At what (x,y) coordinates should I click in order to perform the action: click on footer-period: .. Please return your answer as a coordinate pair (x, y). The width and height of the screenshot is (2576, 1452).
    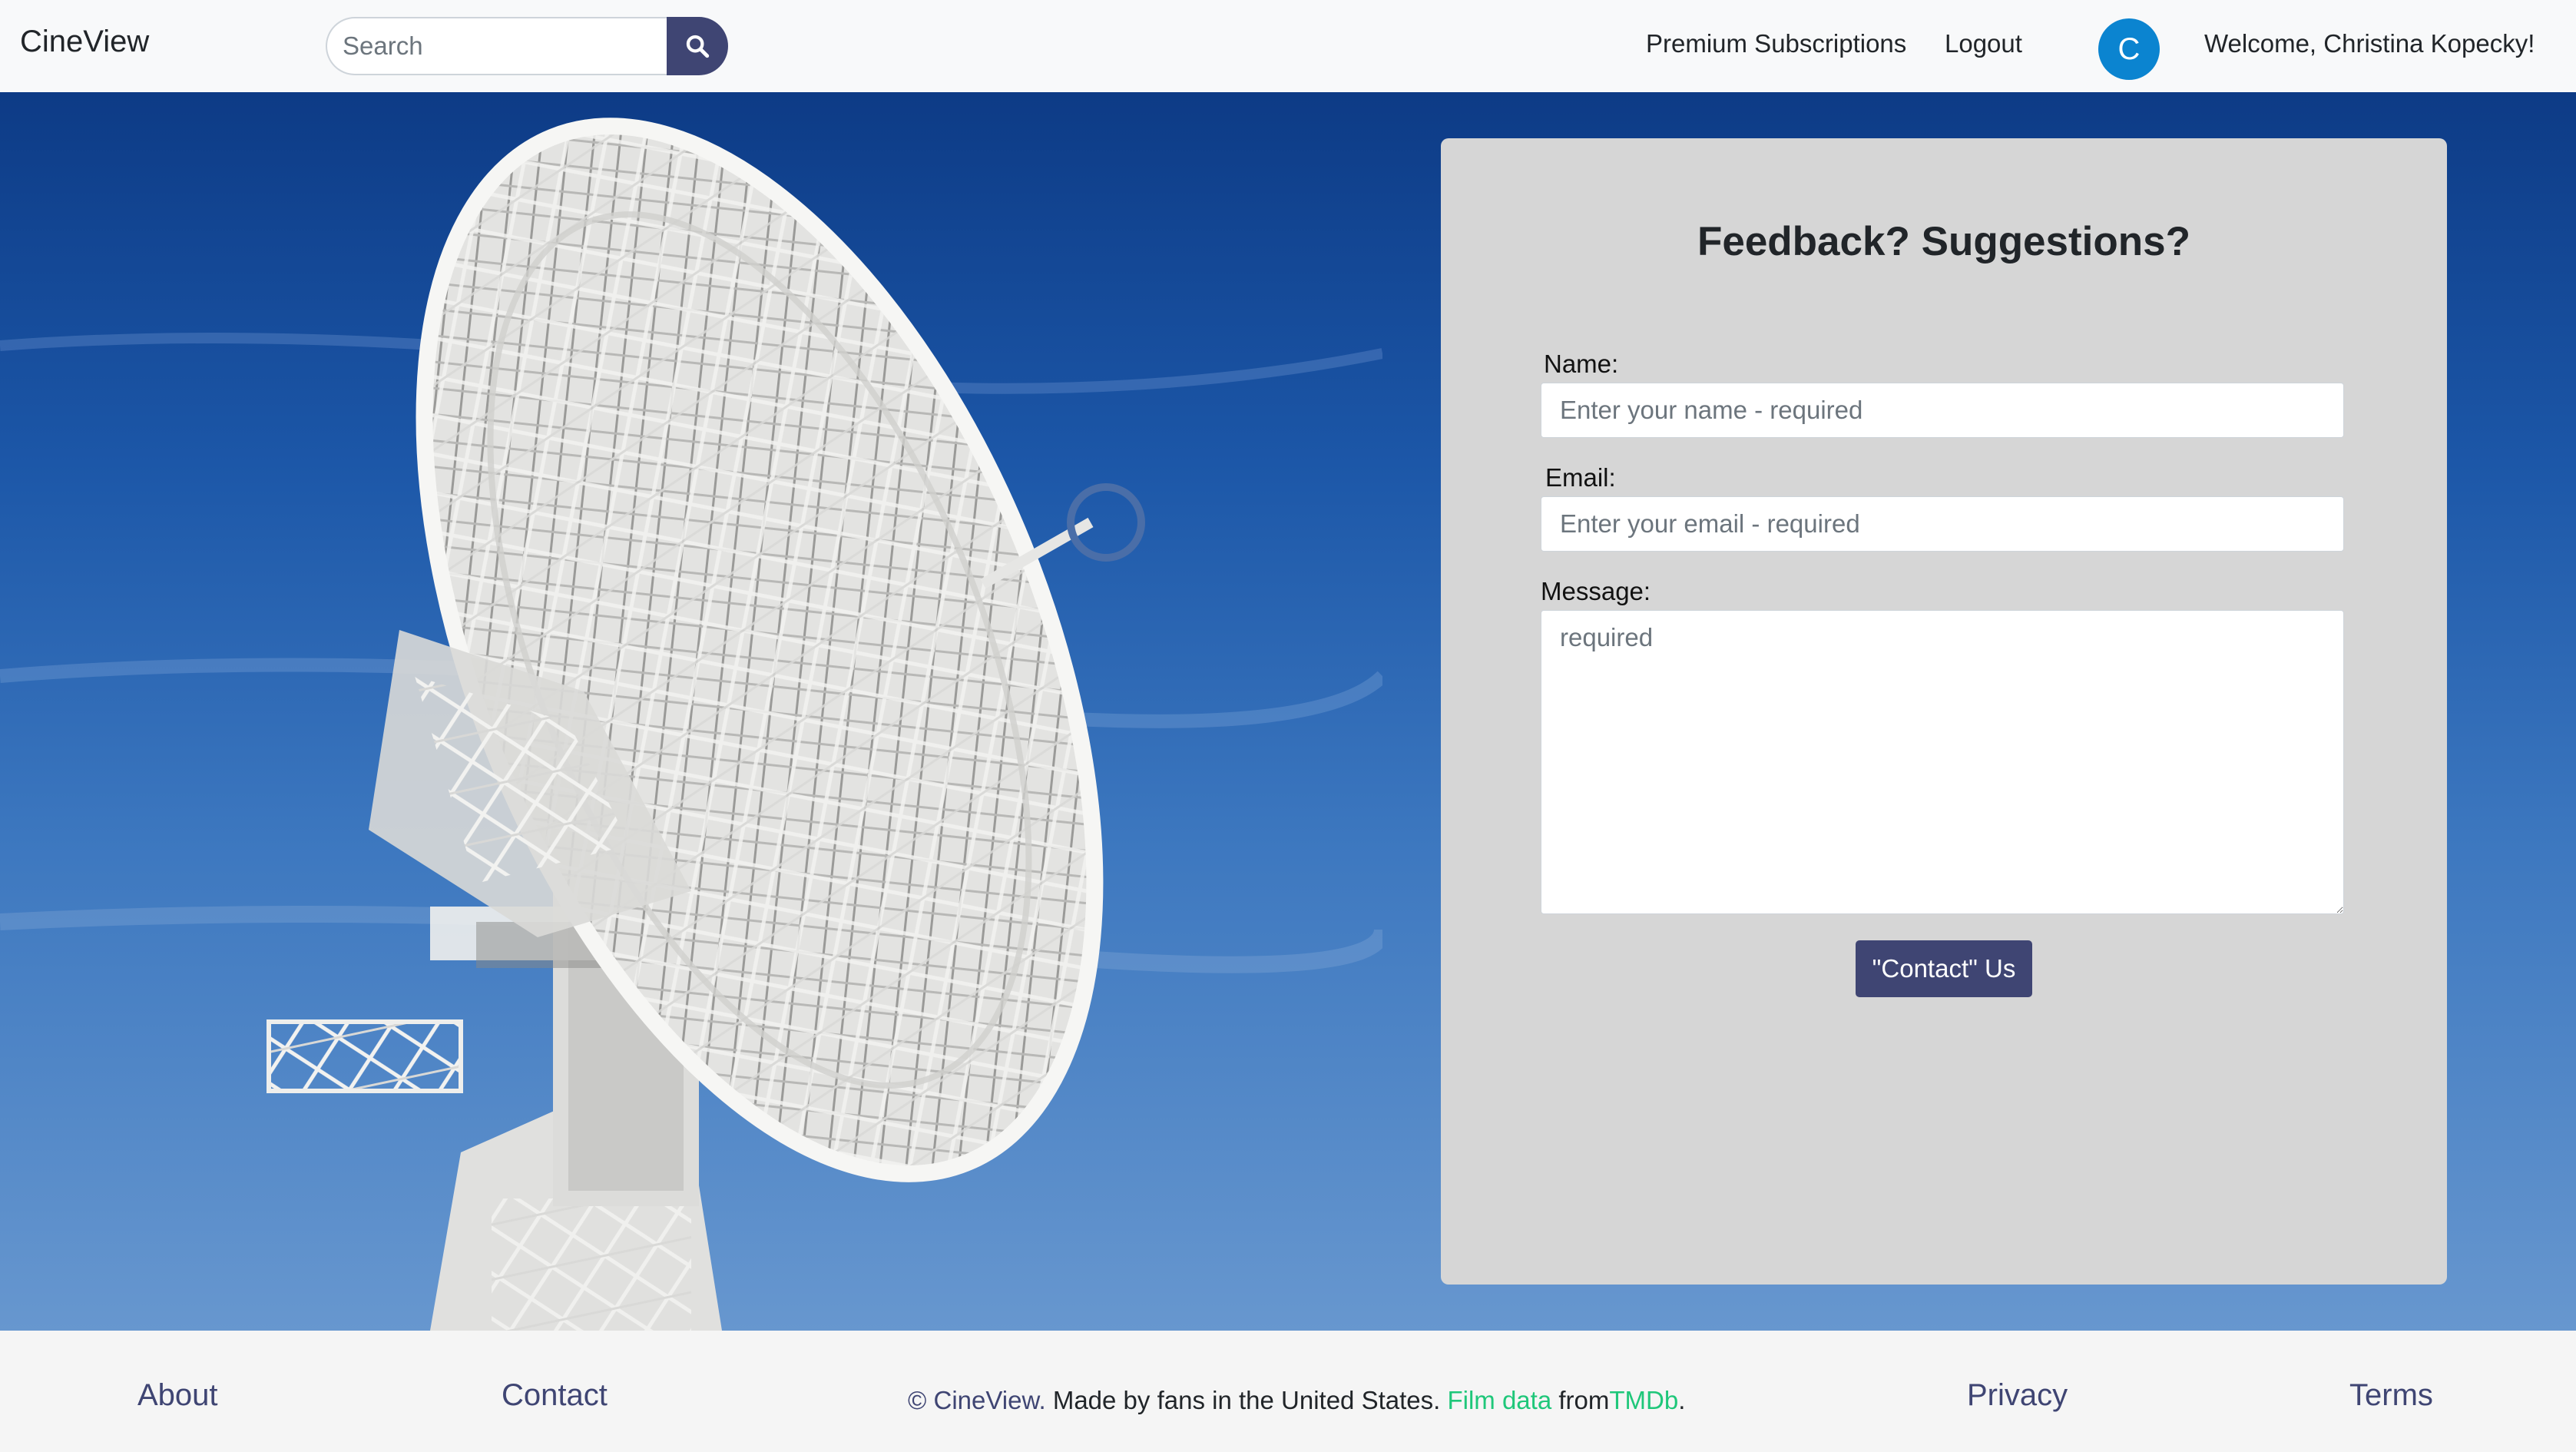
    Looking at the image, I should click on (1682, 1400).